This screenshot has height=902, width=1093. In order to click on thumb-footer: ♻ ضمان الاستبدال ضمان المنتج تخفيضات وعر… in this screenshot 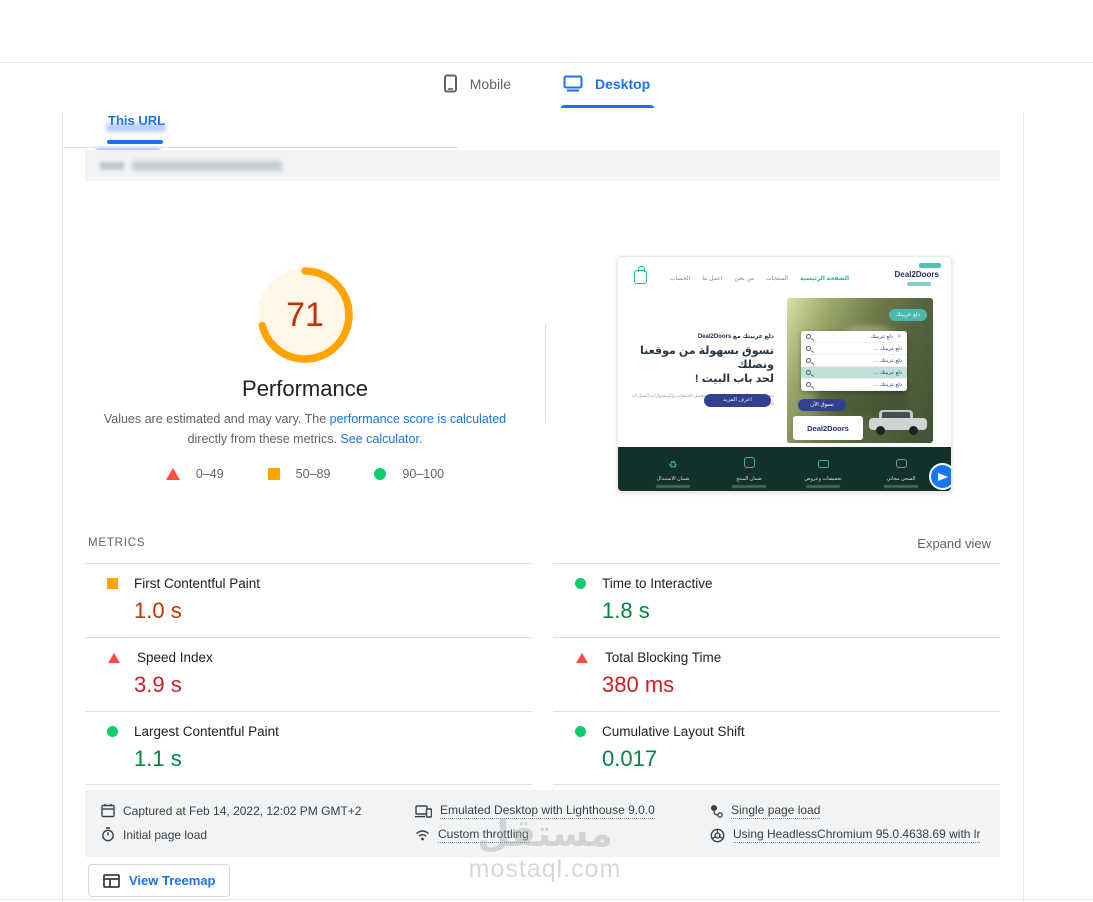, I will do `click(784, 469)`.